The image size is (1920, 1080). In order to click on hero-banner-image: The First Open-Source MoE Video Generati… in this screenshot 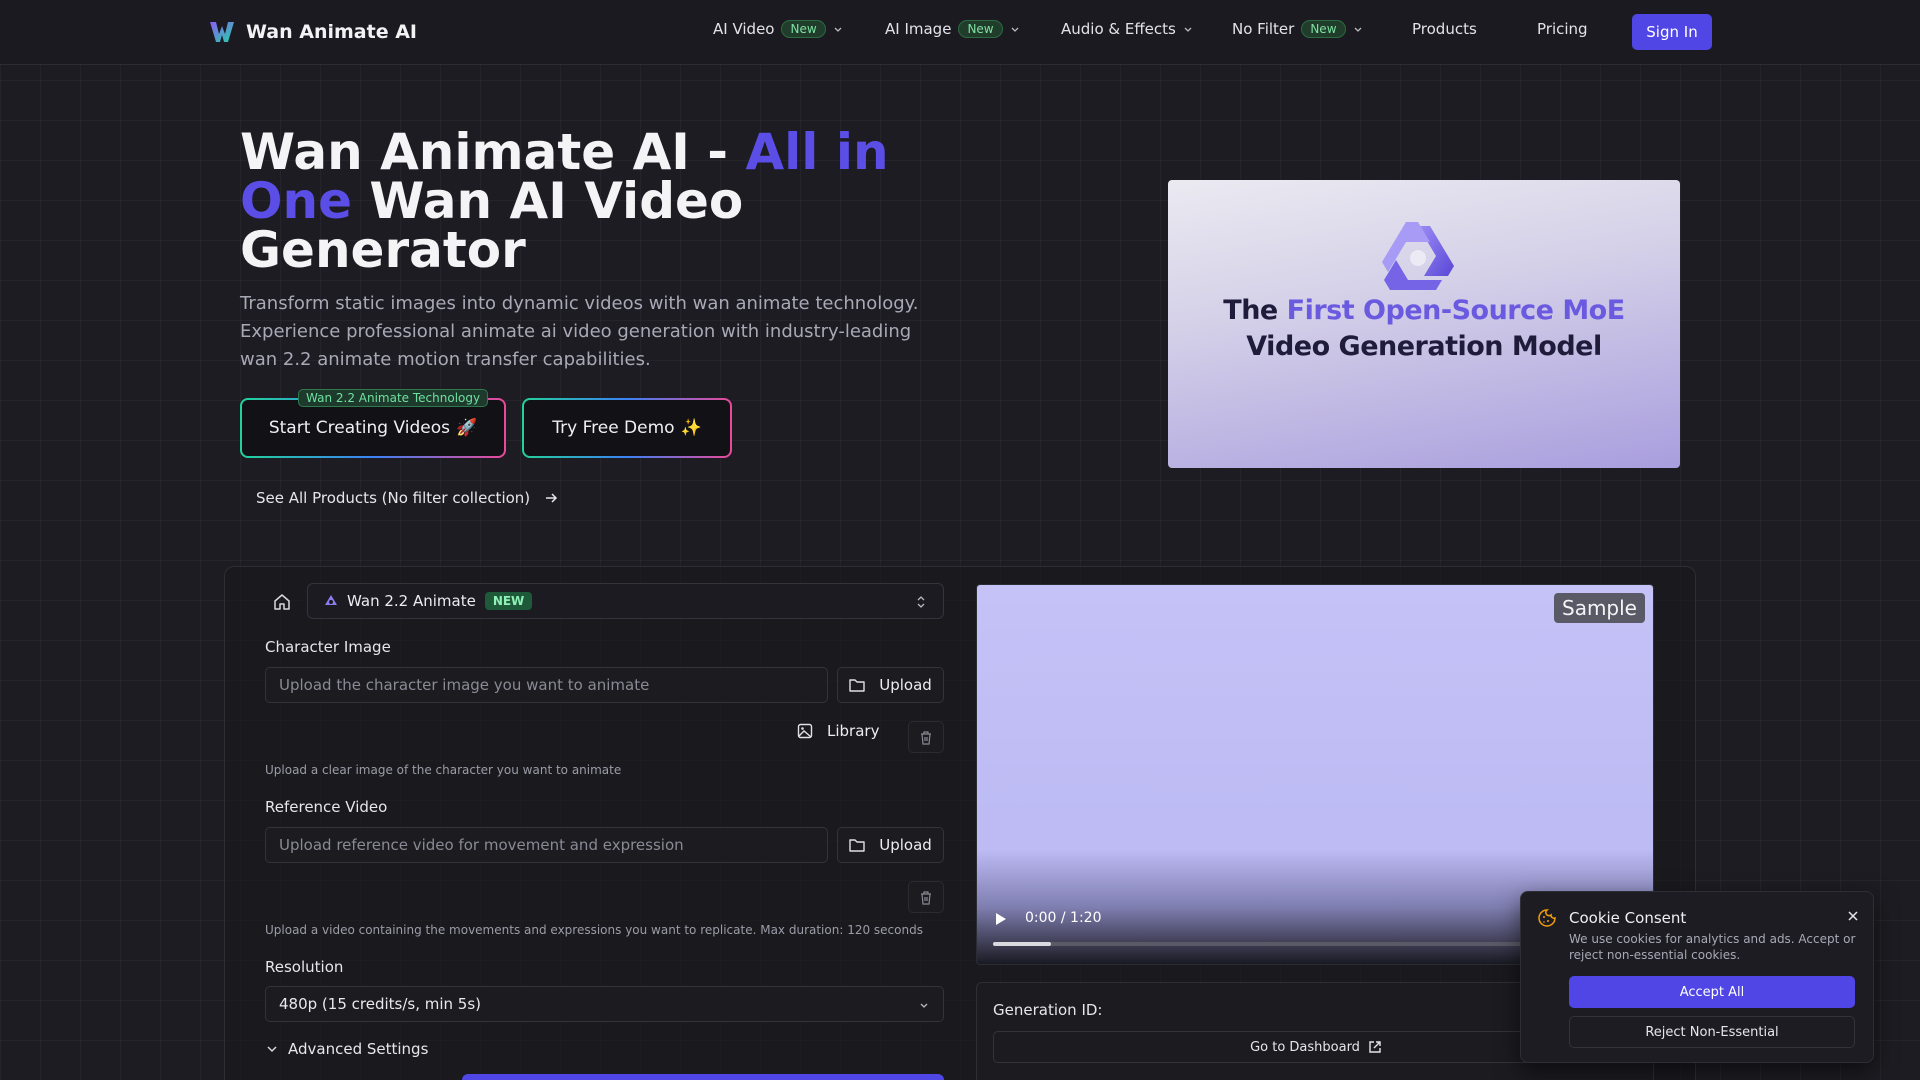, I will do `click(1424, 324)`.